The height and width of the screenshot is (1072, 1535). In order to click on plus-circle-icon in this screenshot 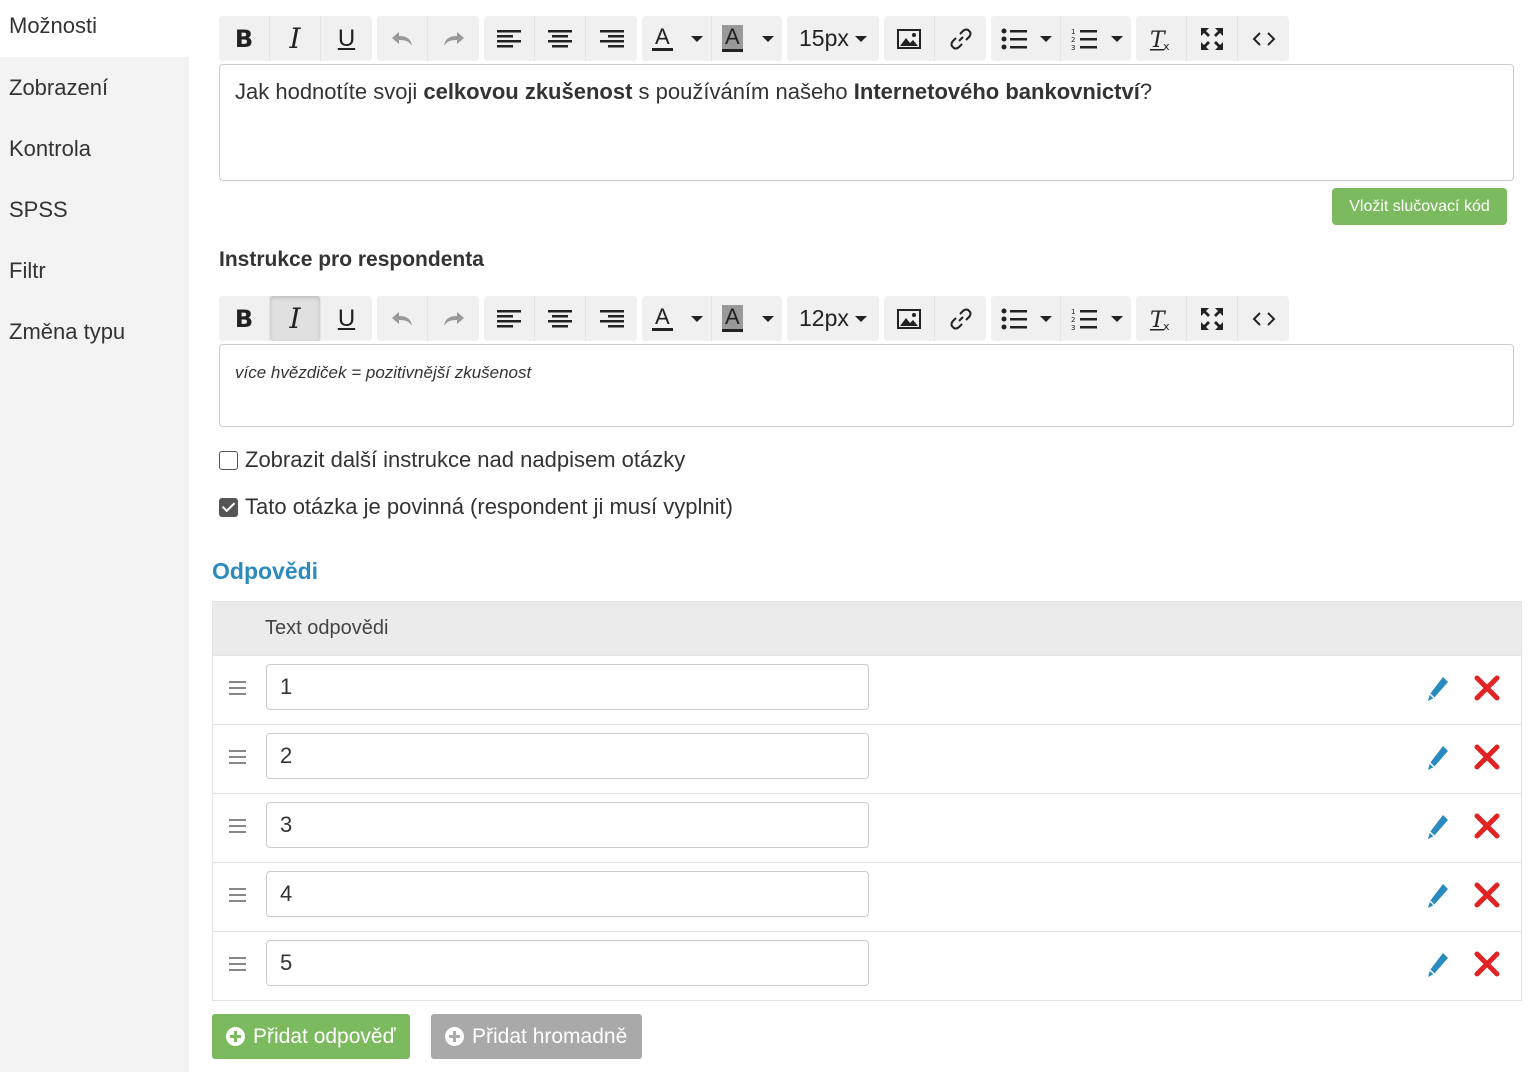, I will do `click(235, 1036)`.